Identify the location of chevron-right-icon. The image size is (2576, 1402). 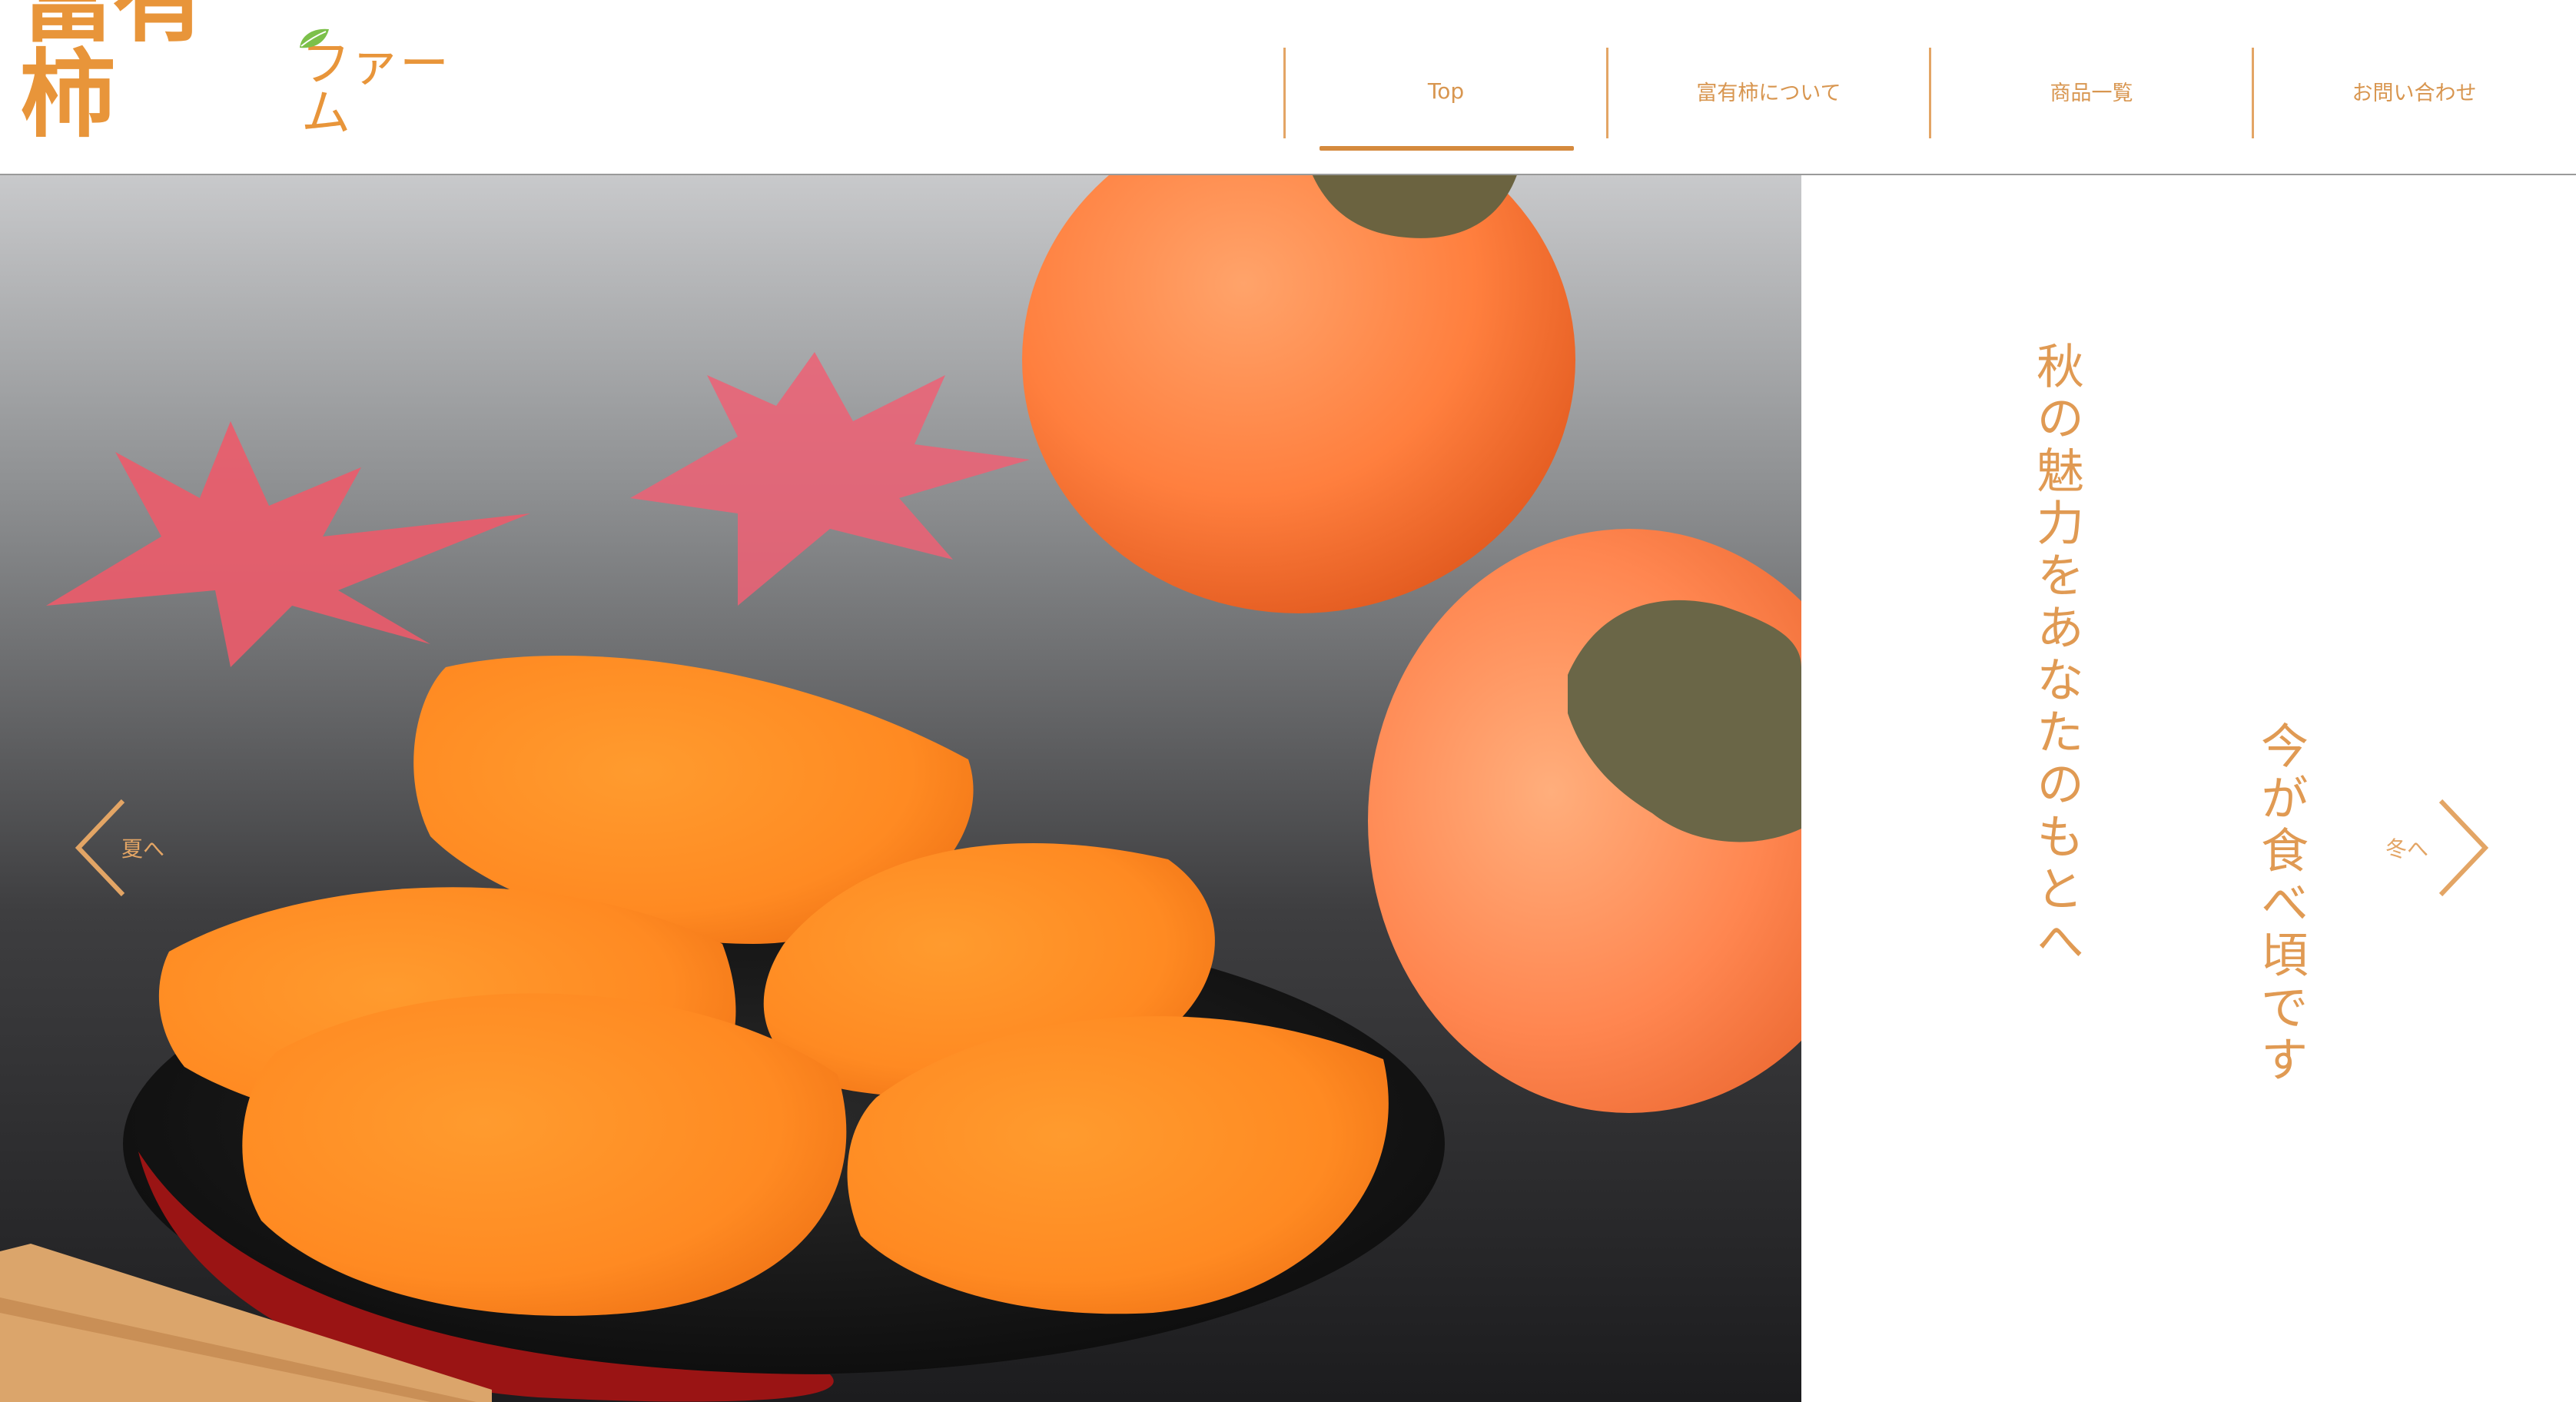
(2463, 848).